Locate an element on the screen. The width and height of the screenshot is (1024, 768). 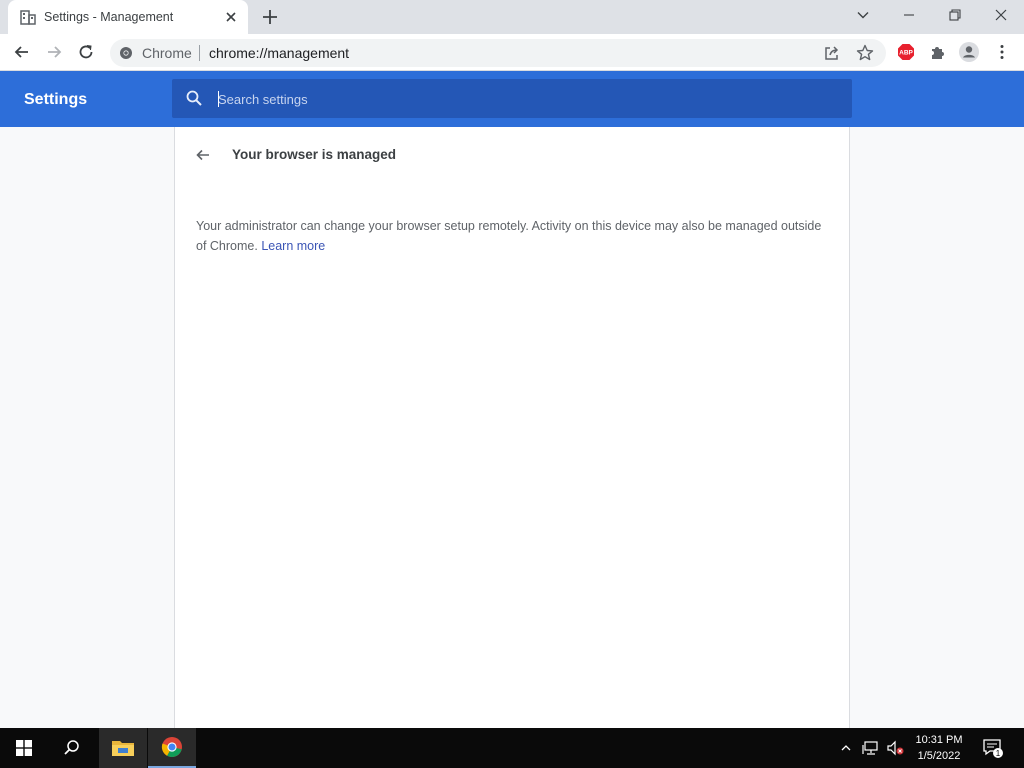
restore-icon is located at coordinates (955, 15).